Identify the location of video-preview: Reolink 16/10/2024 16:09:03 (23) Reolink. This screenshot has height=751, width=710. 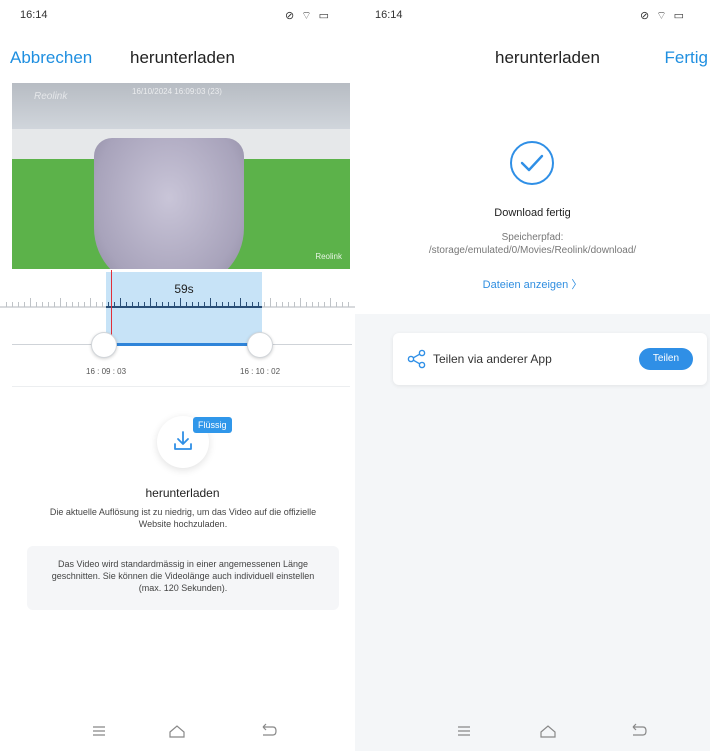
(181, 176).